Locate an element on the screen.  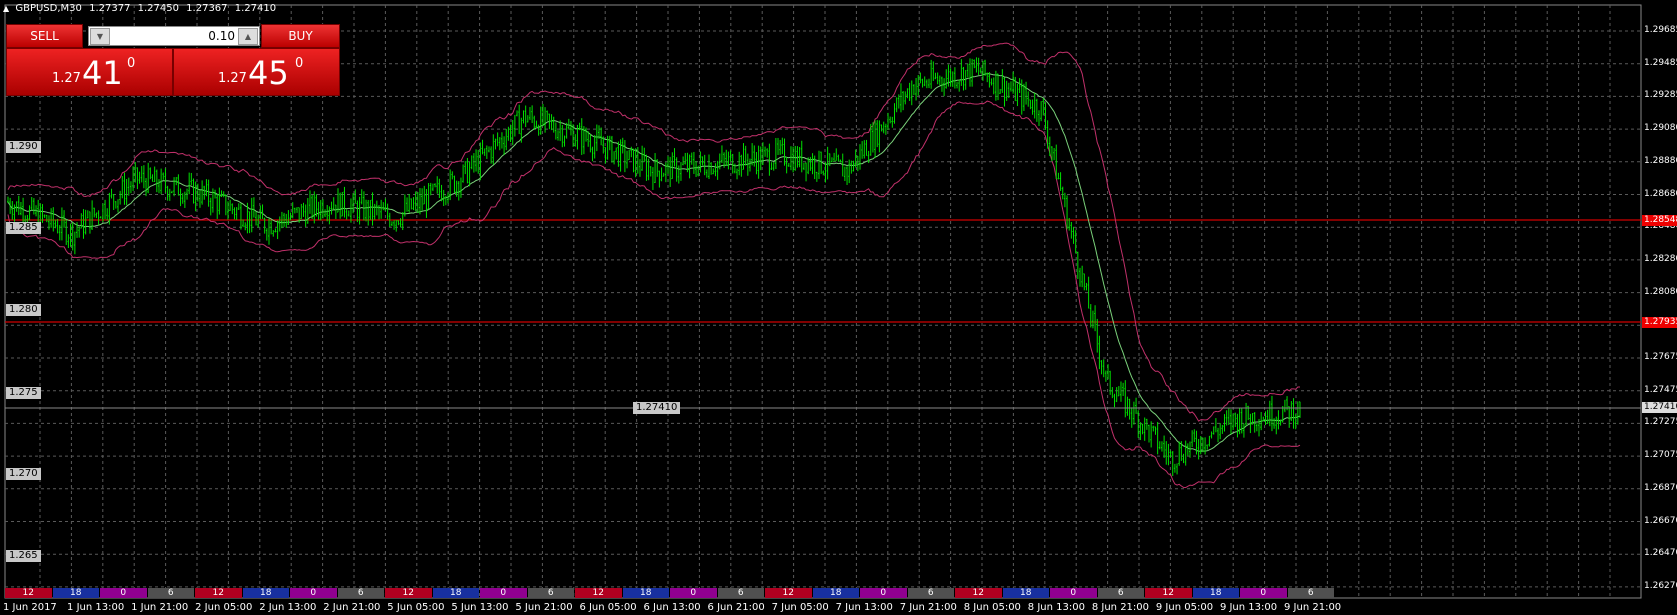
symbol-label: GBPUSD,M30 is located at coordinates (48, 8).